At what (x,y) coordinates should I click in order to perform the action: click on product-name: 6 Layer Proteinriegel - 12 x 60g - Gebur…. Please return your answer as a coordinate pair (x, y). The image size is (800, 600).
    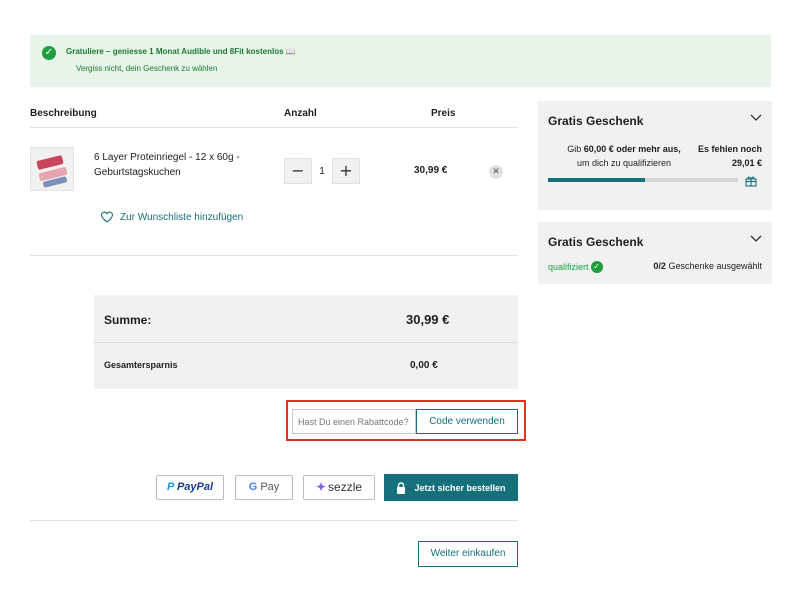
    Looking at the image, I should click on (179, 165).